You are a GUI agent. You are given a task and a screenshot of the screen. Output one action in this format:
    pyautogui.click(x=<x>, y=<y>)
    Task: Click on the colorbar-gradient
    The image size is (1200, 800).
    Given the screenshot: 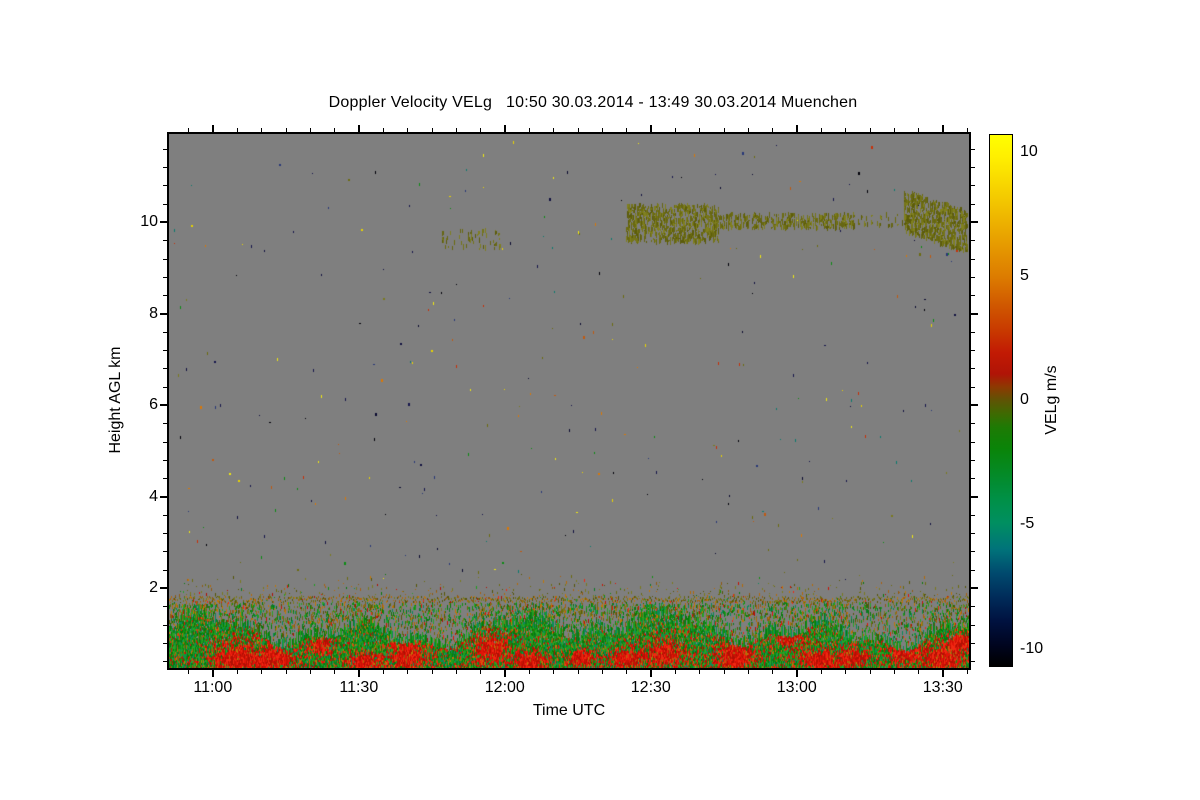 What is the action you would take?
    pyautogui.click(x=1001, y=400)
    